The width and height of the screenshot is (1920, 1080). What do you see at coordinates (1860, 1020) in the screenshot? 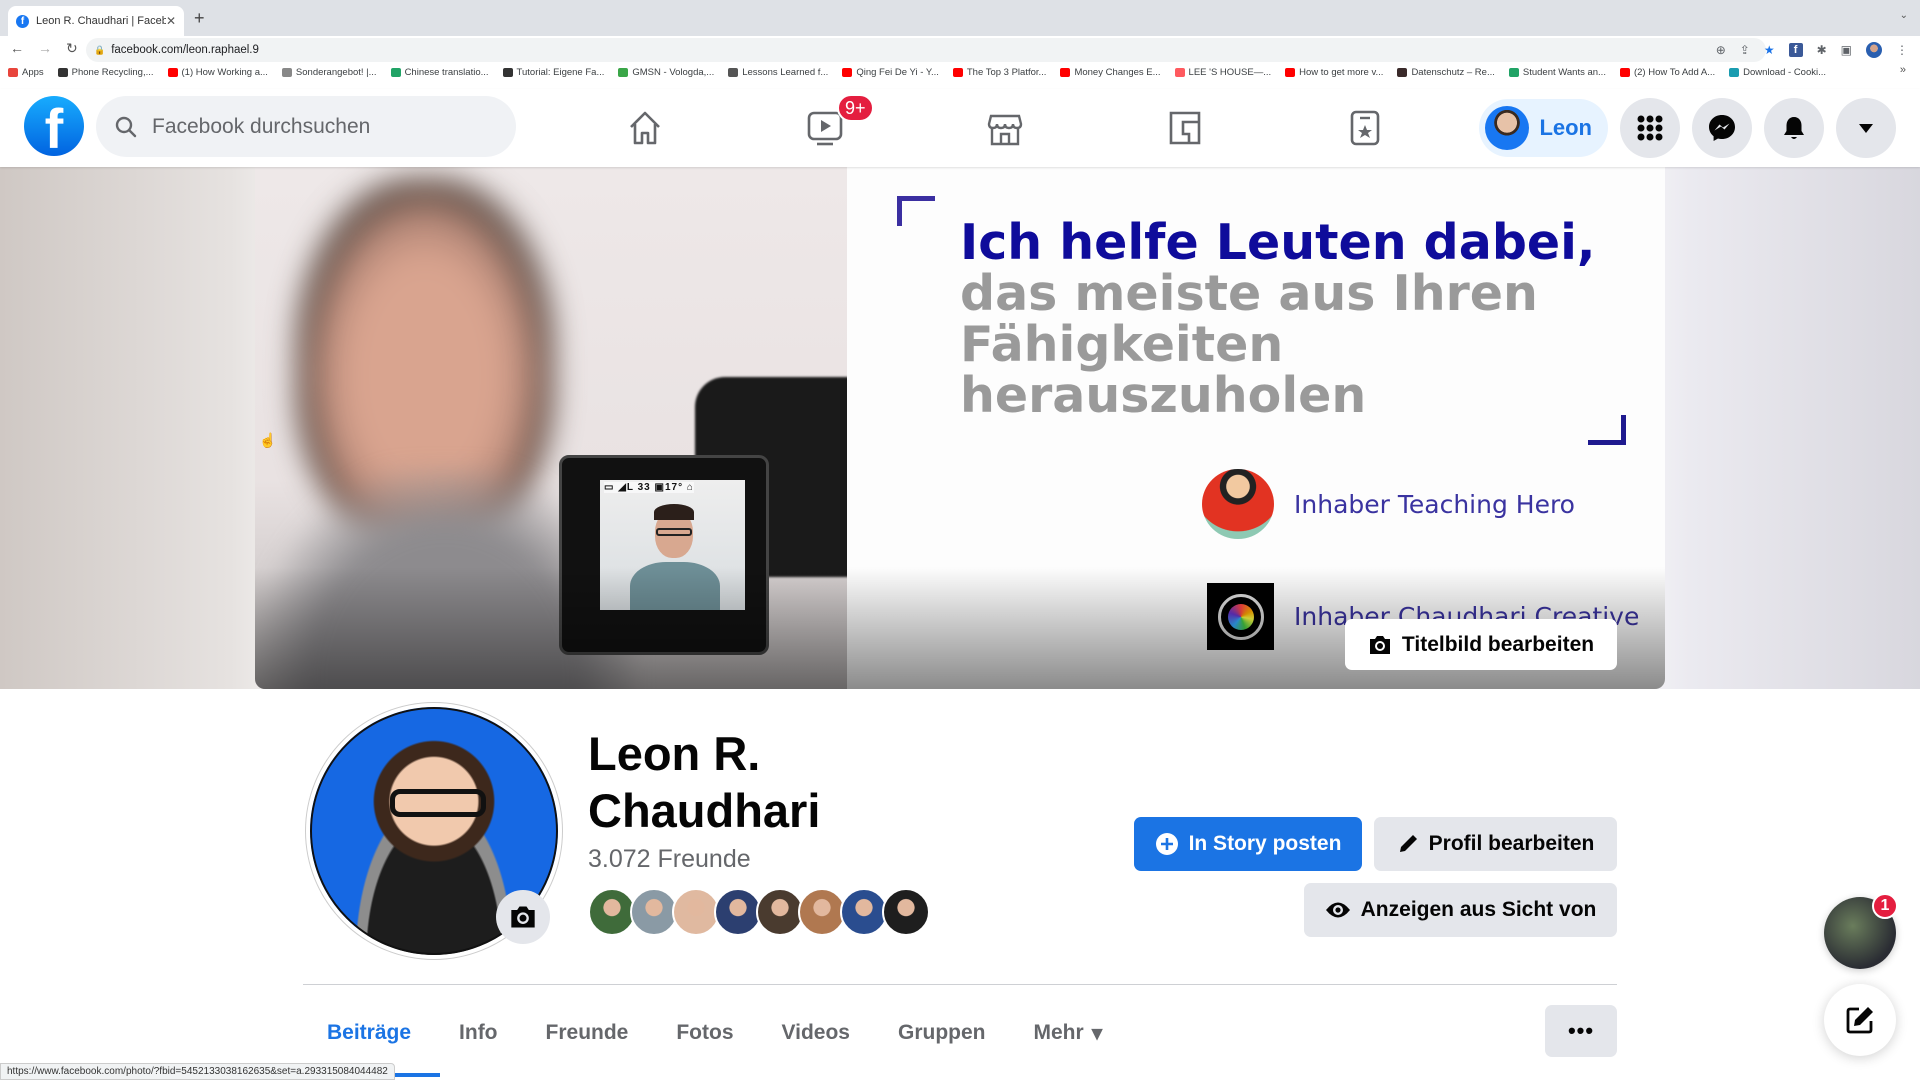
I see `new-message-button` at bounding box center [1860, 1020].